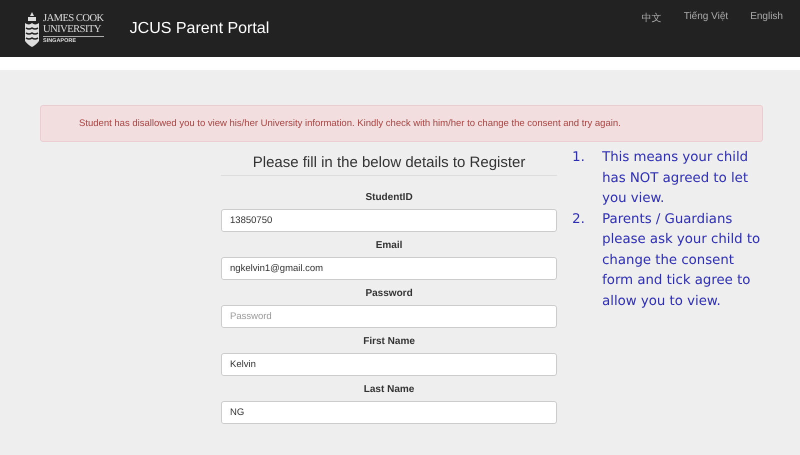  I want to click on field-label: Last Name, so click(389, 389).